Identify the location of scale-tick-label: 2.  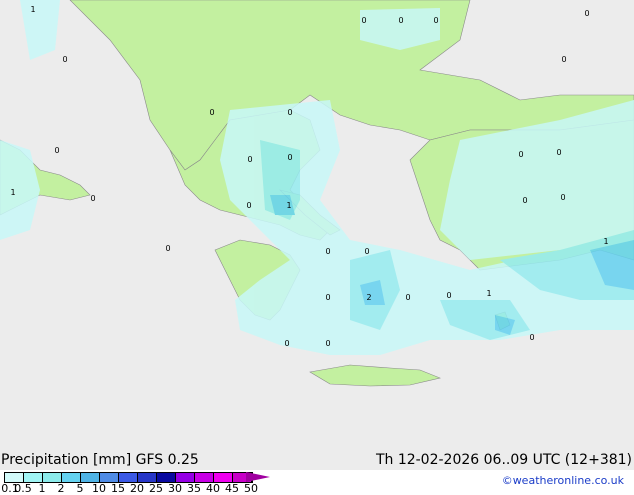
(61, 488).